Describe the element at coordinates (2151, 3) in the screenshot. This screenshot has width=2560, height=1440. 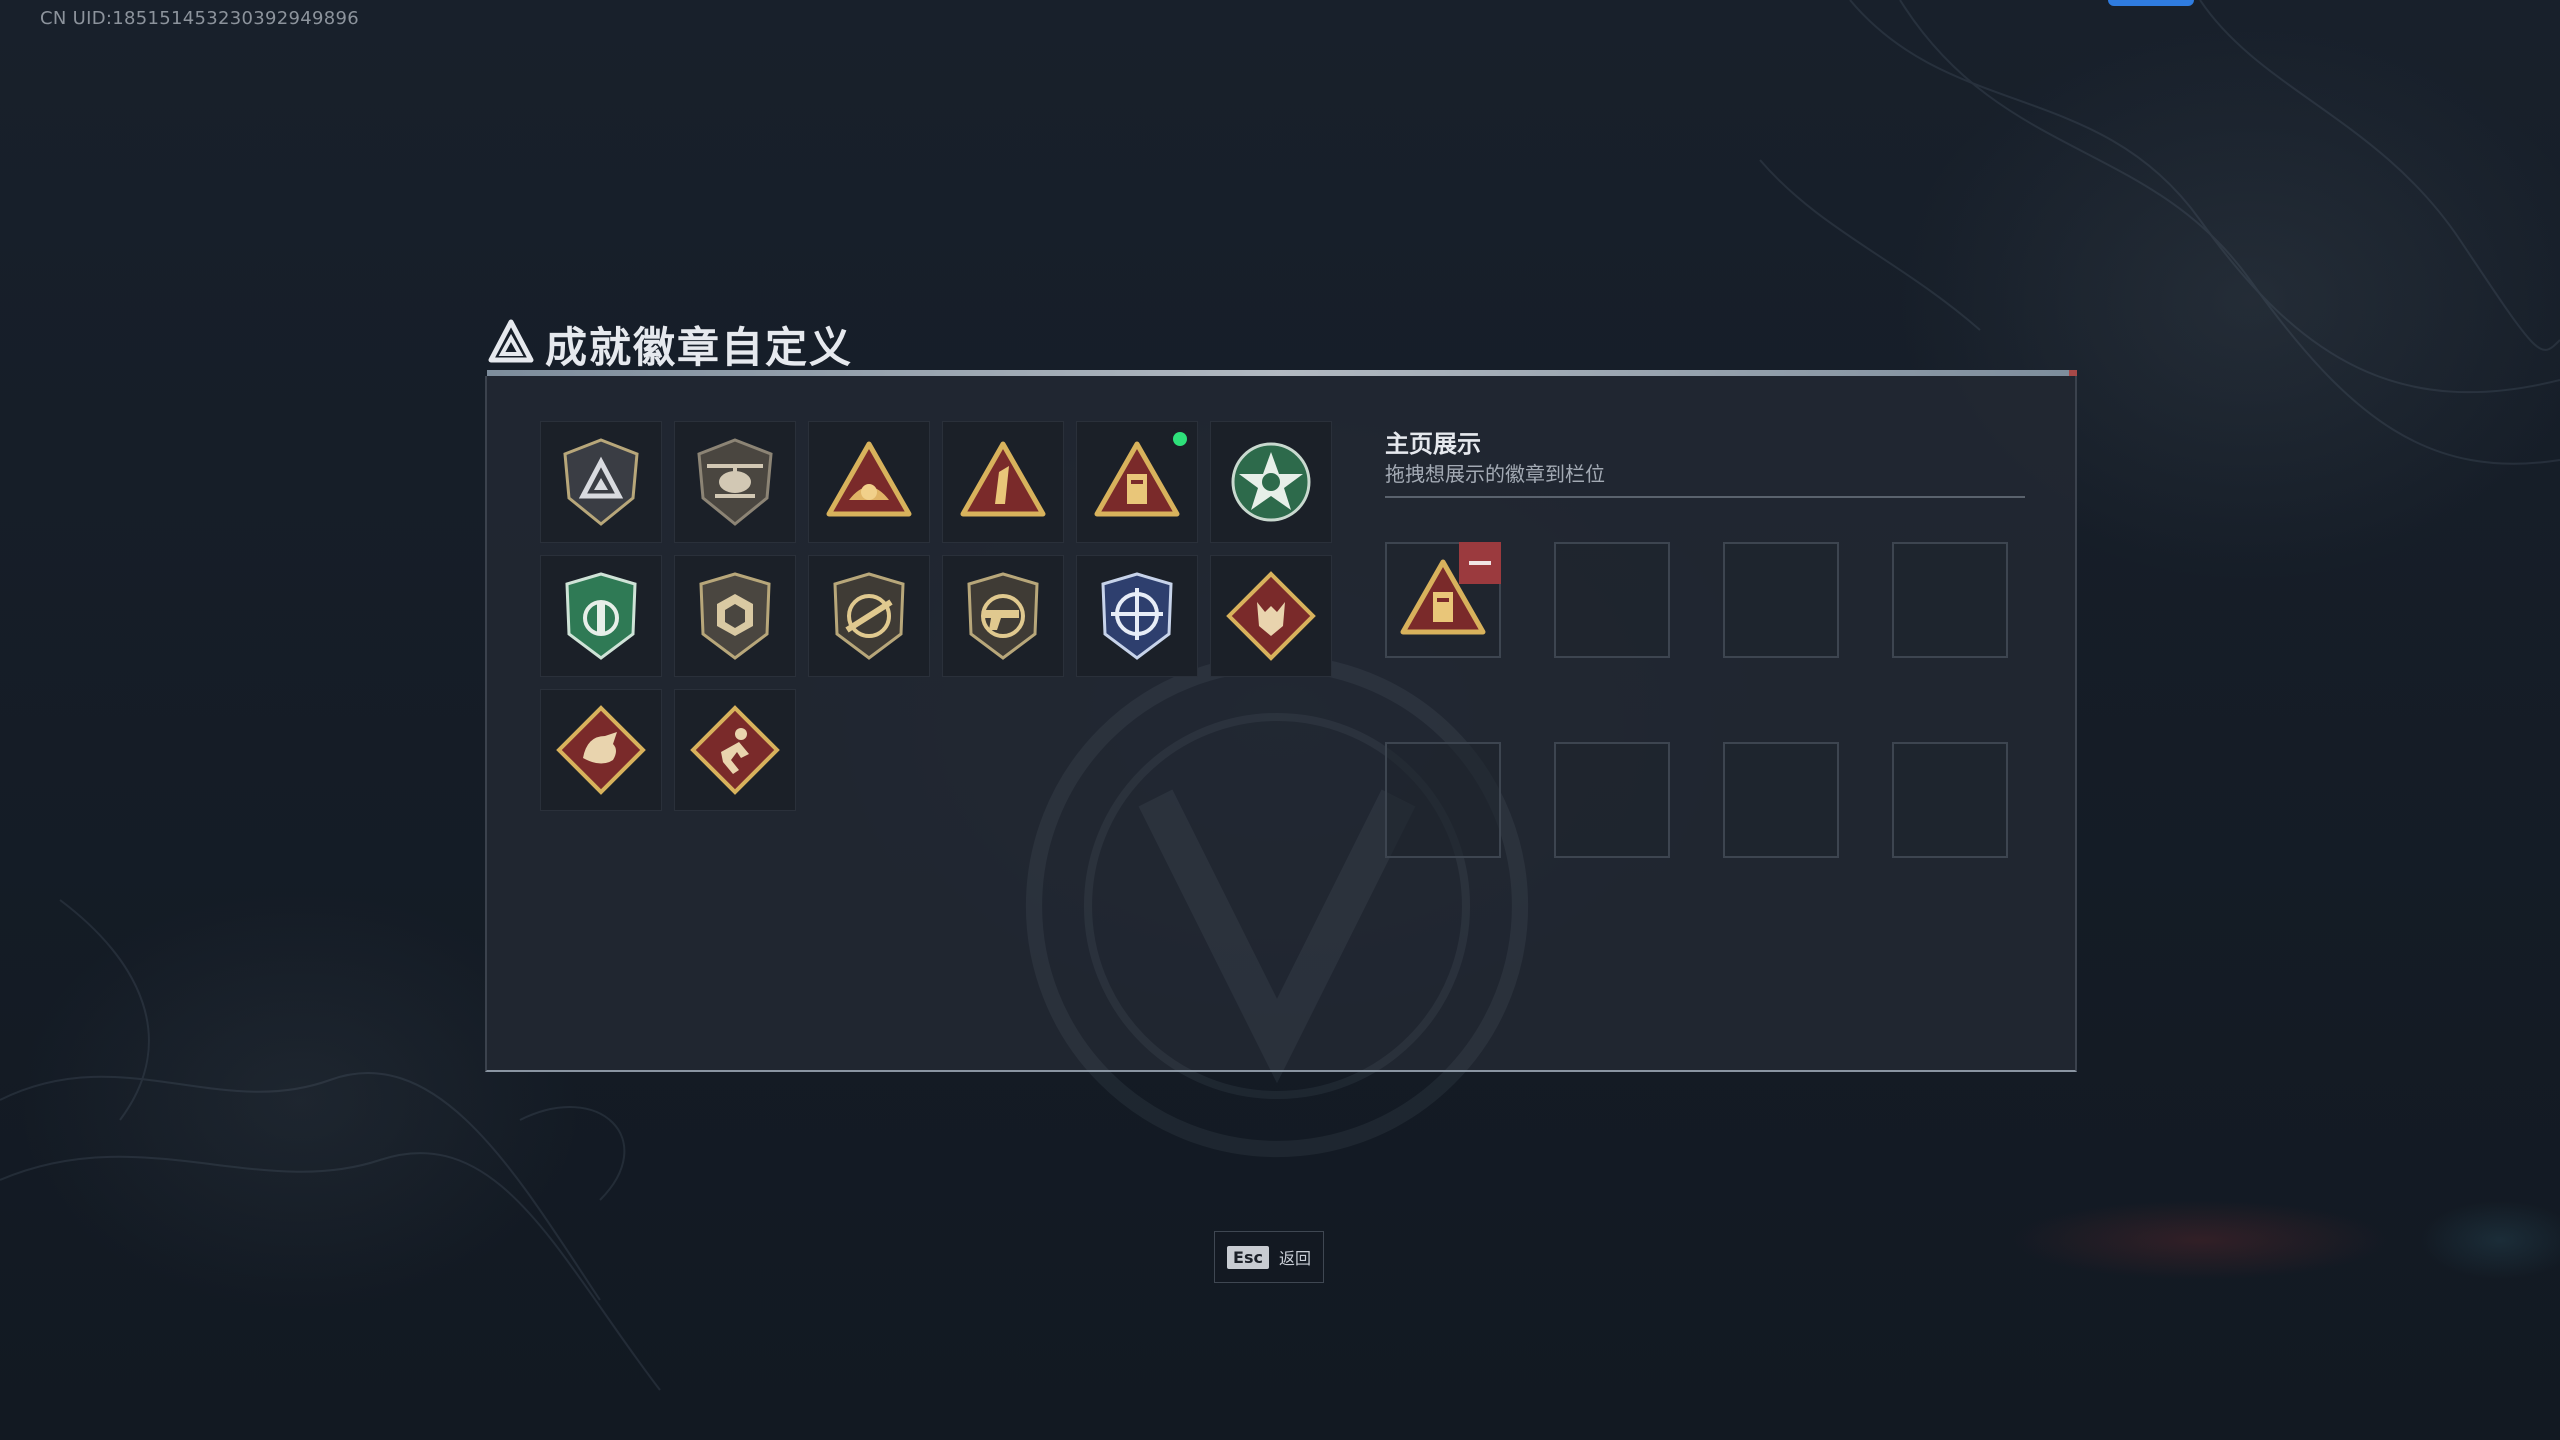
I see `top-accent-bar` at that location.